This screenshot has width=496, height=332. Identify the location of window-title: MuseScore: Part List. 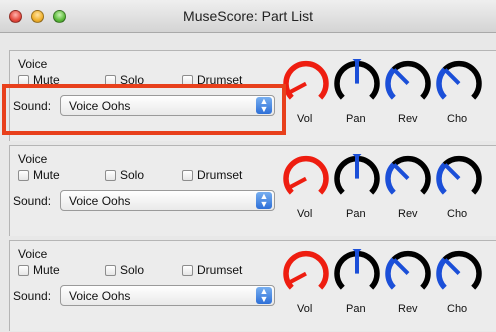
(248, 16).